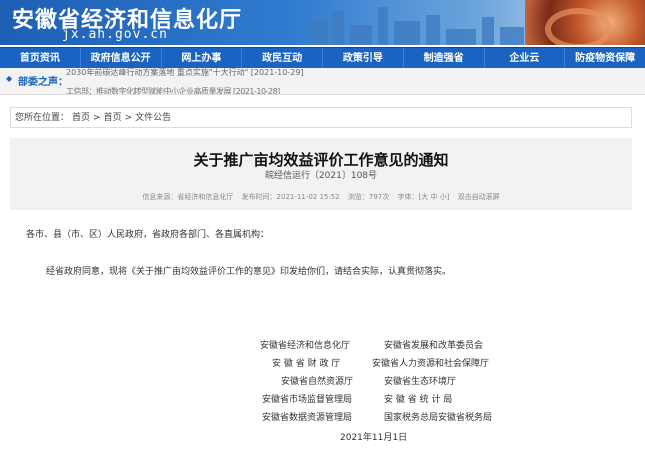 The image size is (645, 460). Describe the element at coordinates (282, 58) in the screenshot. I see `nav-item-interaction: 政民互动` at that location.